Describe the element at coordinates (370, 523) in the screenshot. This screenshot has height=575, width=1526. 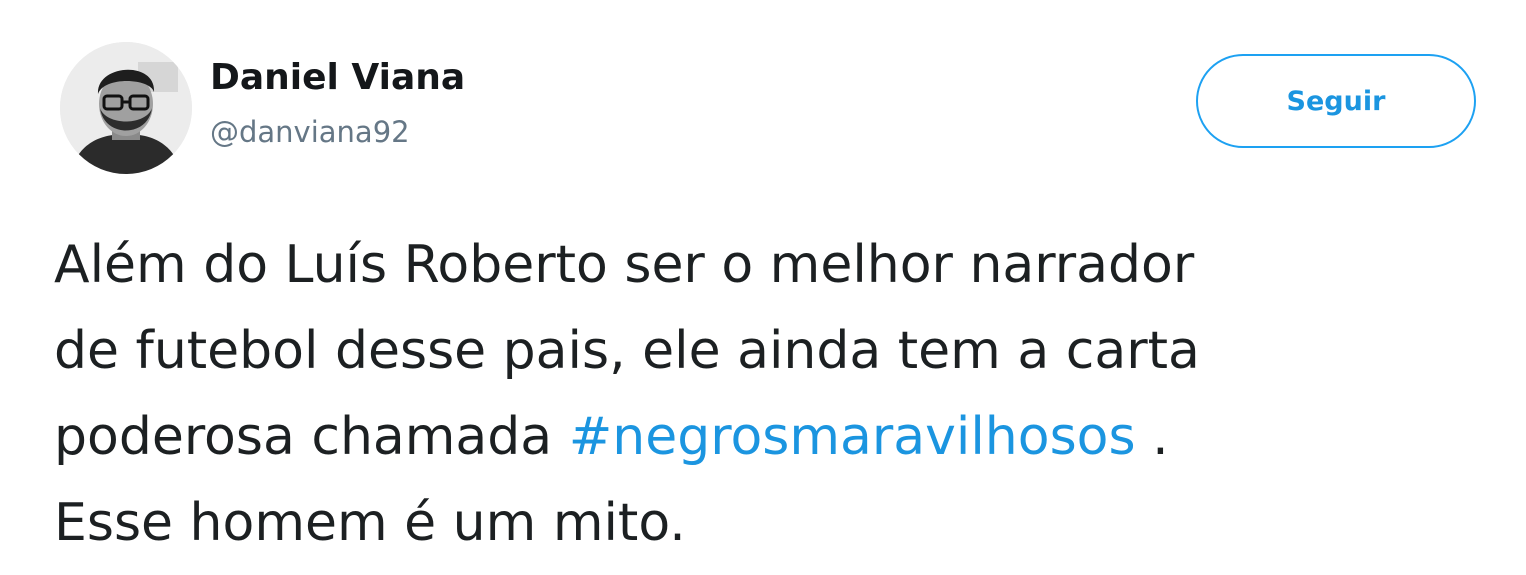
I see `tweet-text-line: Esse homem é um mito.` at that location.